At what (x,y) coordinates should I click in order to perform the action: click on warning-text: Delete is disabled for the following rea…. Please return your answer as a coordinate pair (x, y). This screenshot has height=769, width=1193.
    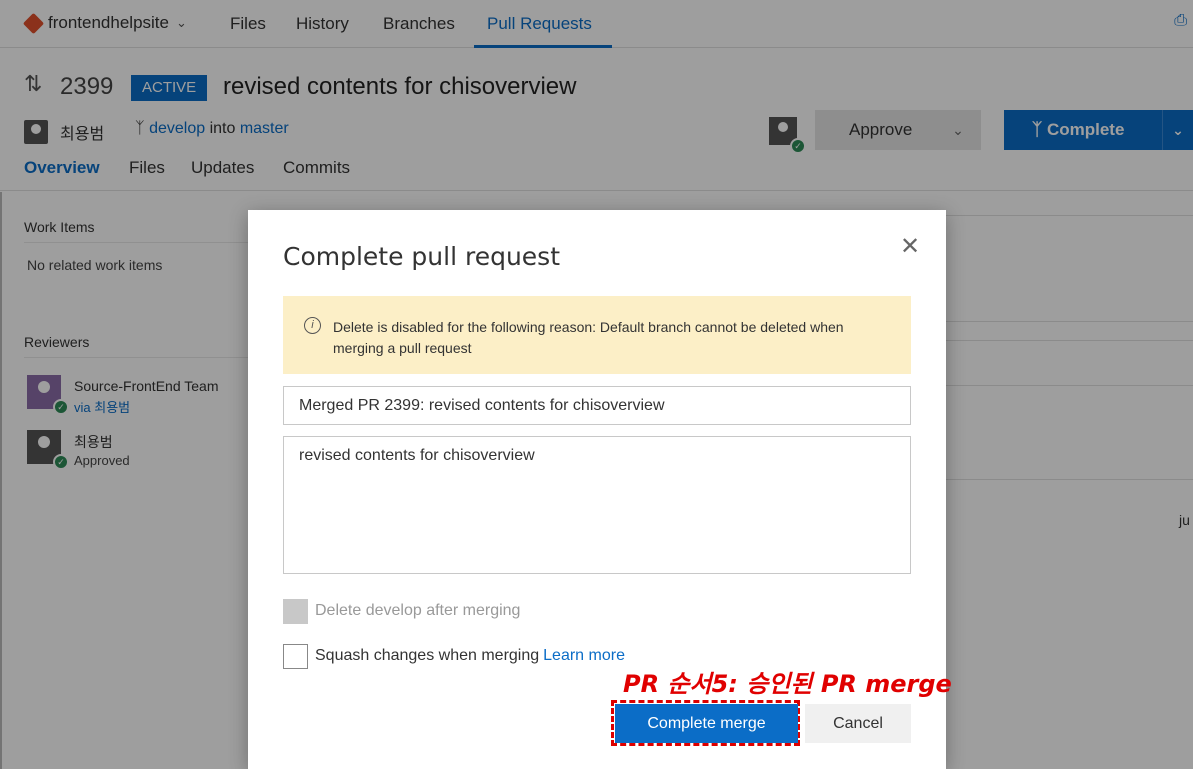
    Looking at the image, I should click on (588, 337).